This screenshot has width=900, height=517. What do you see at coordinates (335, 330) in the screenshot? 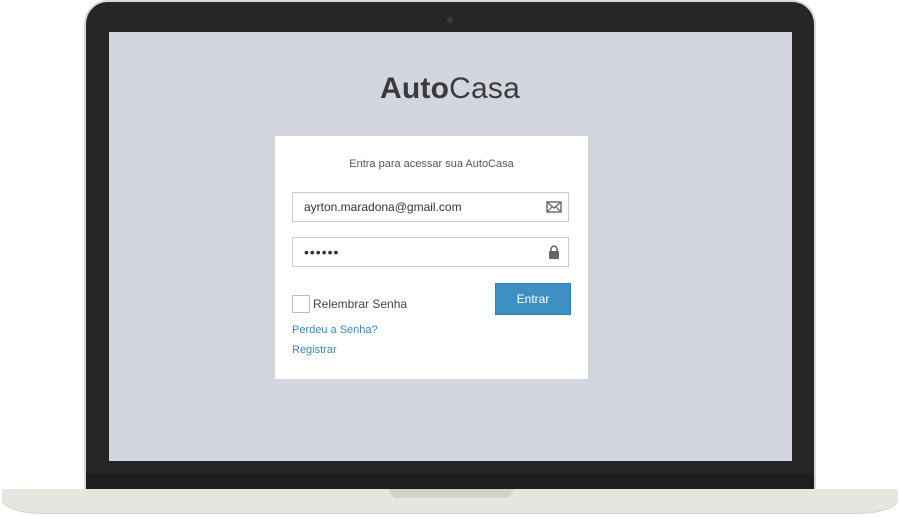
I see `forgot-password-link: Perdeu a Senha?` at bounding box center [335, 330].